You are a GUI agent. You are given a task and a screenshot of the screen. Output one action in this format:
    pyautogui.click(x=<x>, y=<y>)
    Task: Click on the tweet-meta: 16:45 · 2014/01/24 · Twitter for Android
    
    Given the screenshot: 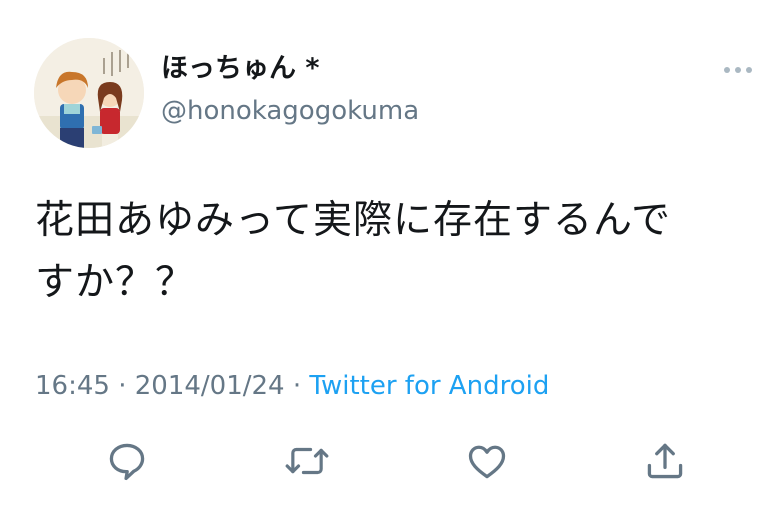 What is the action you would take?
    pyautogui.click(x=292, y=386)
    